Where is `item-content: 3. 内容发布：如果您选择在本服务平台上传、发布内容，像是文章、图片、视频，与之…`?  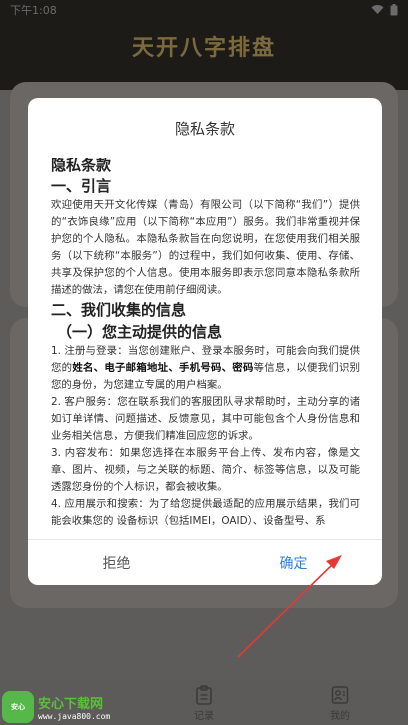
item-content: 3. 内容发布：如果您选择在本服务平台上传、发布内容，像是文章、图片、视频，与之… is located at coordinates (205, 470).